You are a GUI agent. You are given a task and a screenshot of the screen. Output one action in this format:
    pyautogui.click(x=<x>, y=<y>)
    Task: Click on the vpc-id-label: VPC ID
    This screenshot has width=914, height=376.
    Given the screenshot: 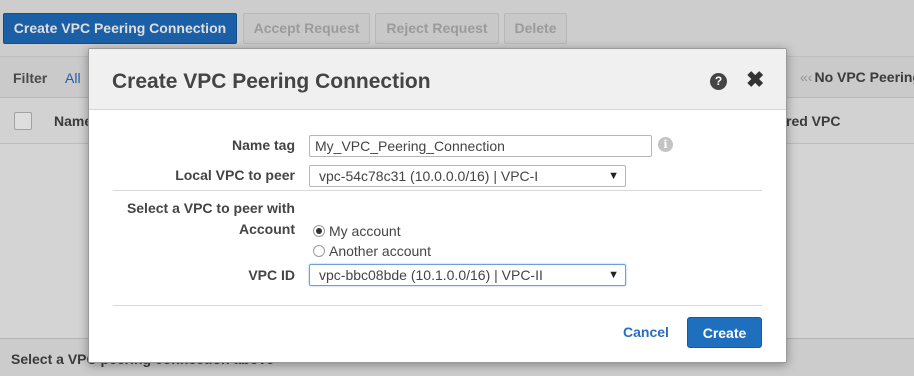 What is the action you would take?
    pyautogui.click(x=271, y=275)
    